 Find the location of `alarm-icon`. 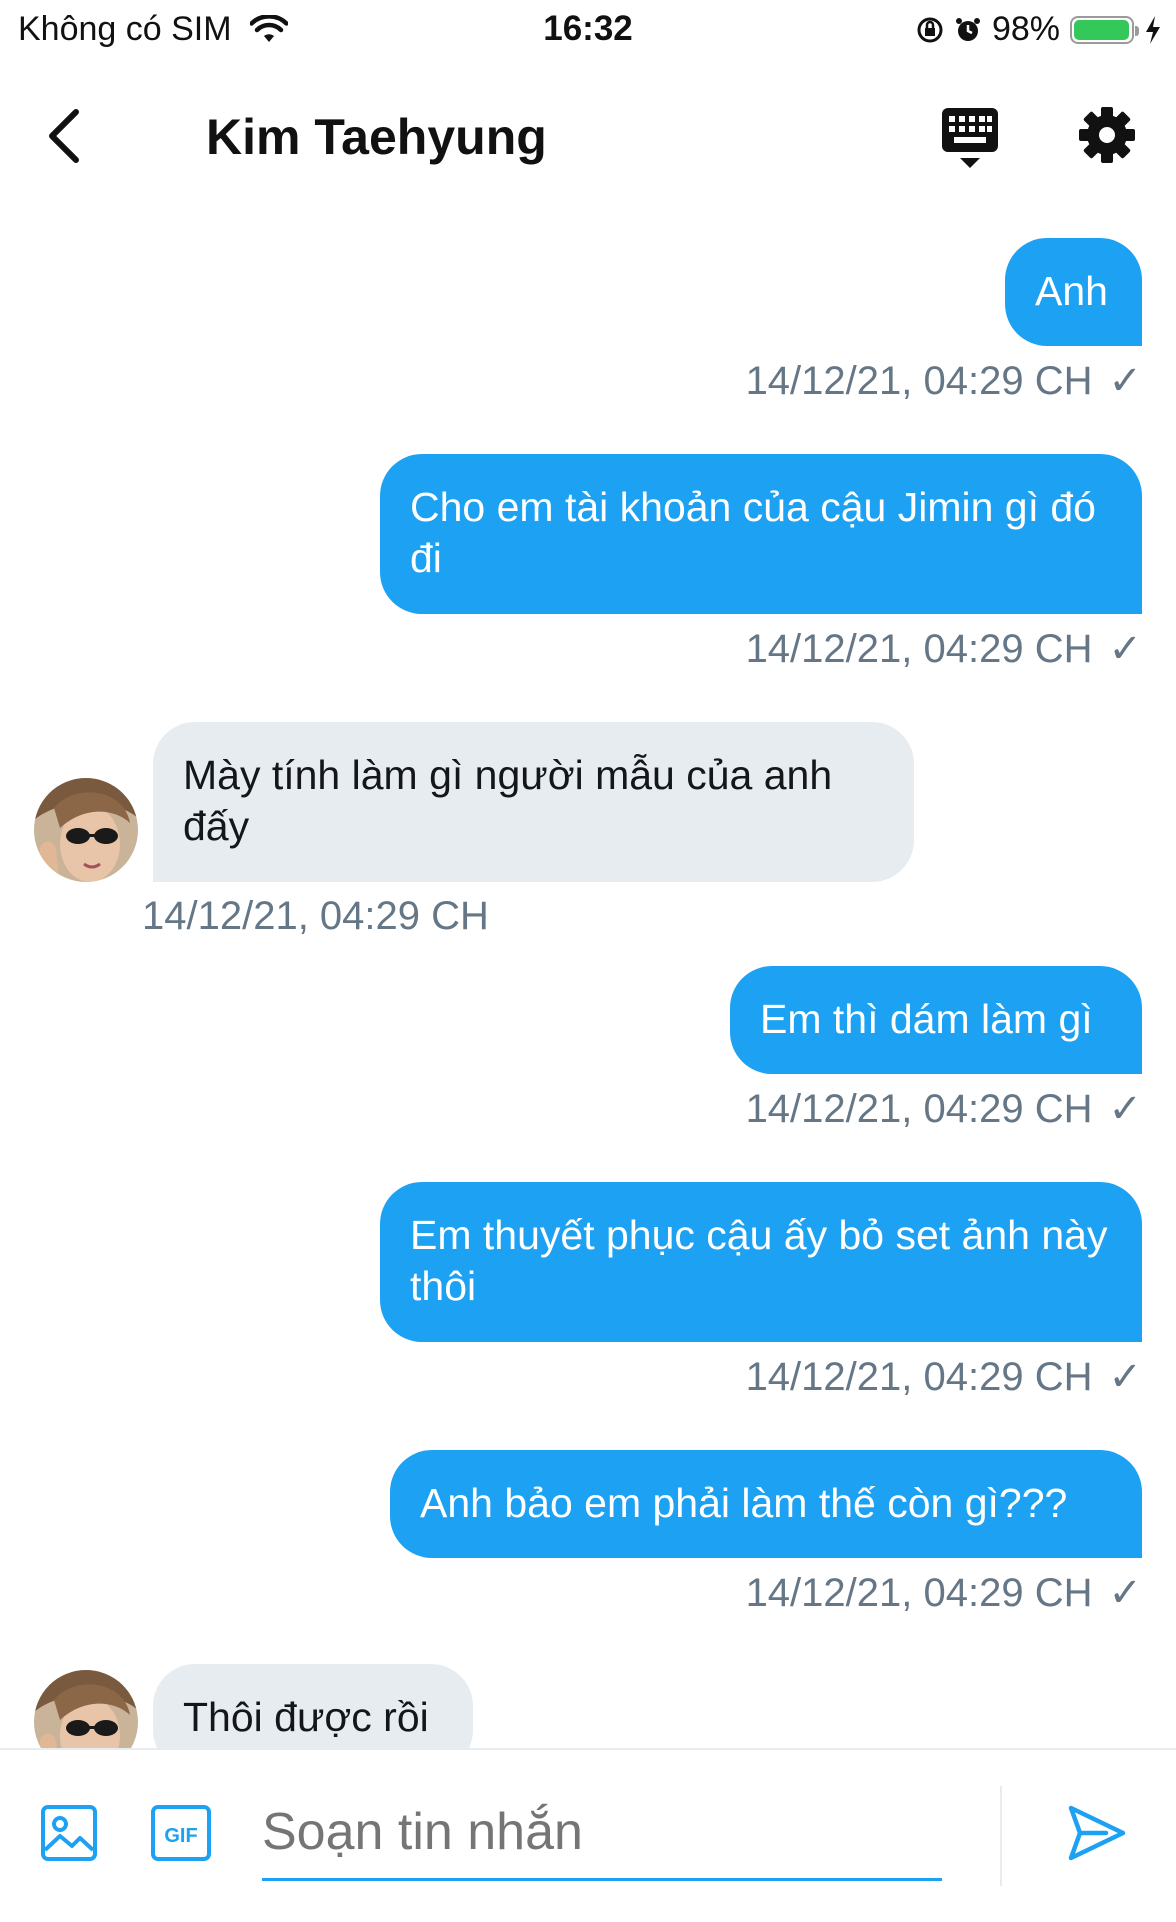

alarm-icon is located at coordinates (967, 29).